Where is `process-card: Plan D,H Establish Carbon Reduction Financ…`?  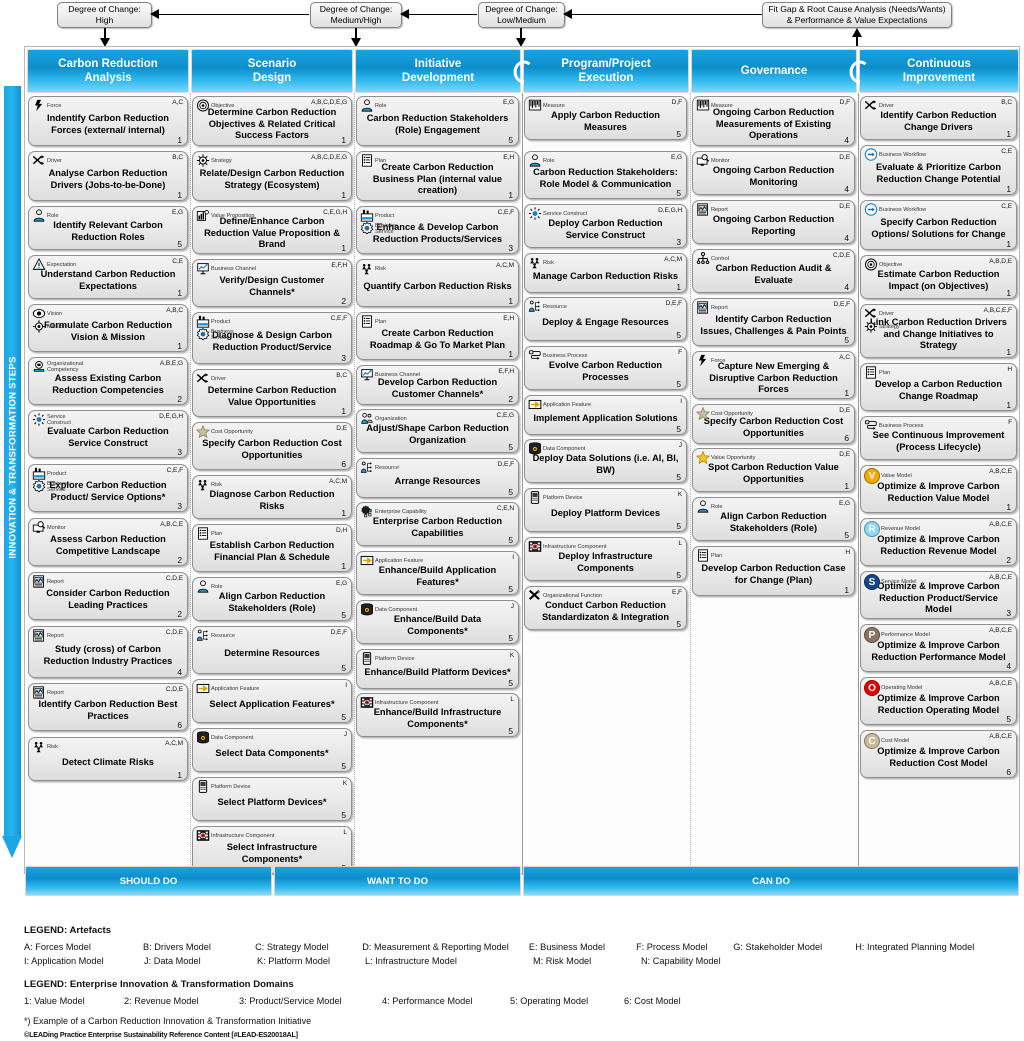 process-card: Plan D,H Establish Carbon Reduction Financ… is located at coordinates (272, 548).